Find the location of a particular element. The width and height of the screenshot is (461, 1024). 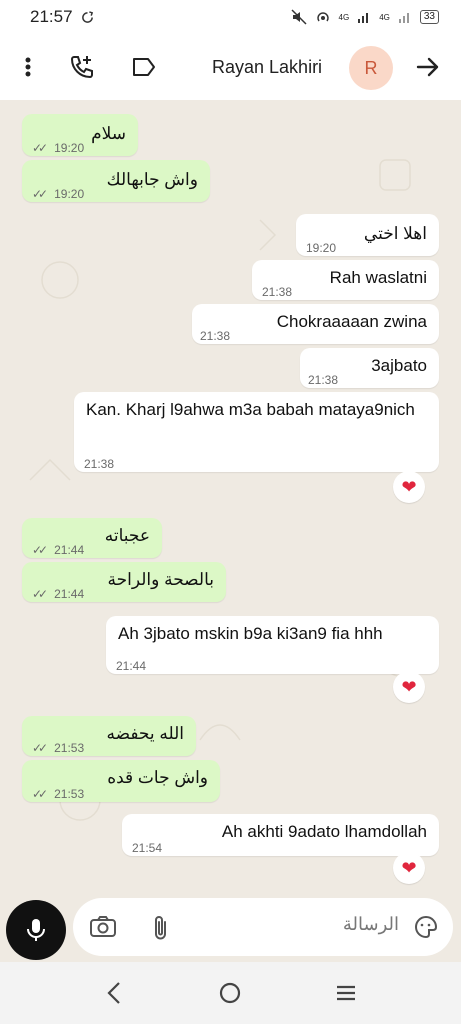

label-icon is located at coordinates (144, 67).